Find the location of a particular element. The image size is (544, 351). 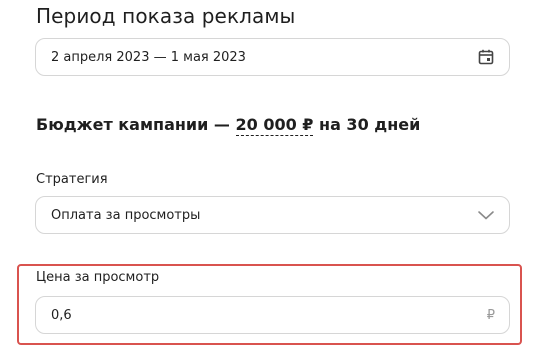

strategy-select: Оплата за просмотры is located at coordinates (272, 215).